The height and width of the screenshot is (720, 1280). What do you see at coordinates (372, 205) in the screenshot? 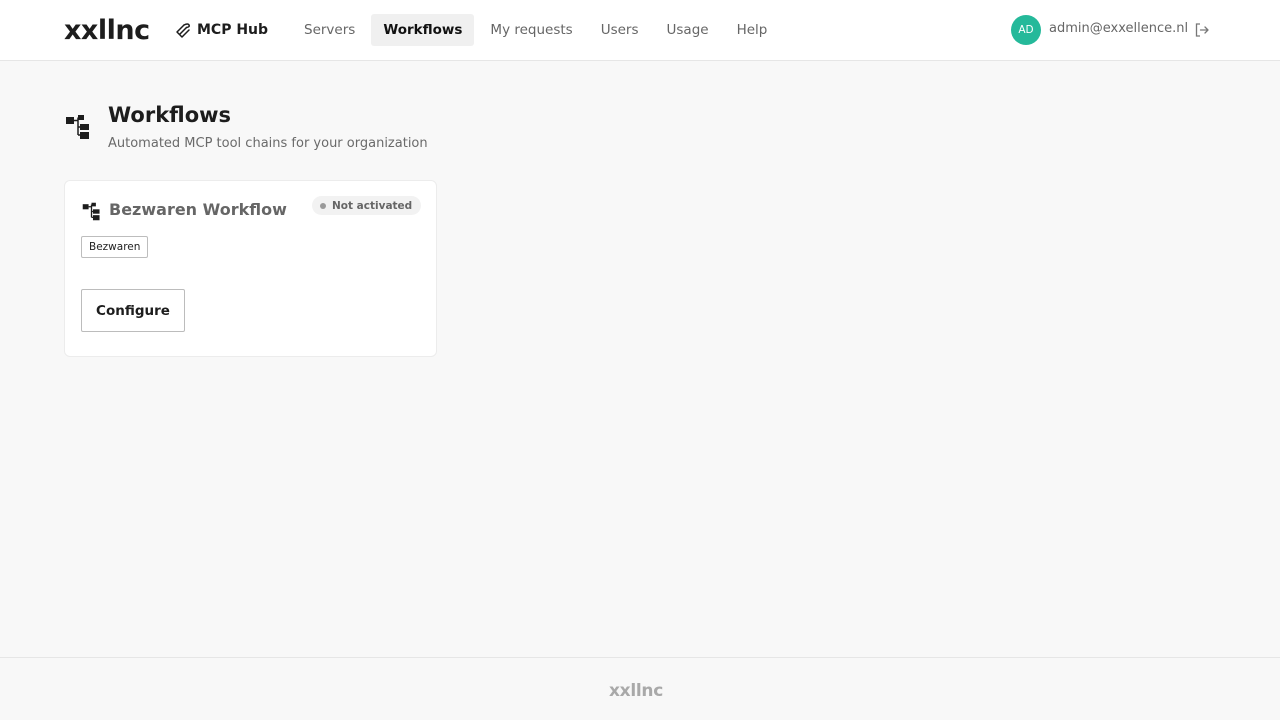
I see `status-label: Not activated` at bounding box center [372, 205].